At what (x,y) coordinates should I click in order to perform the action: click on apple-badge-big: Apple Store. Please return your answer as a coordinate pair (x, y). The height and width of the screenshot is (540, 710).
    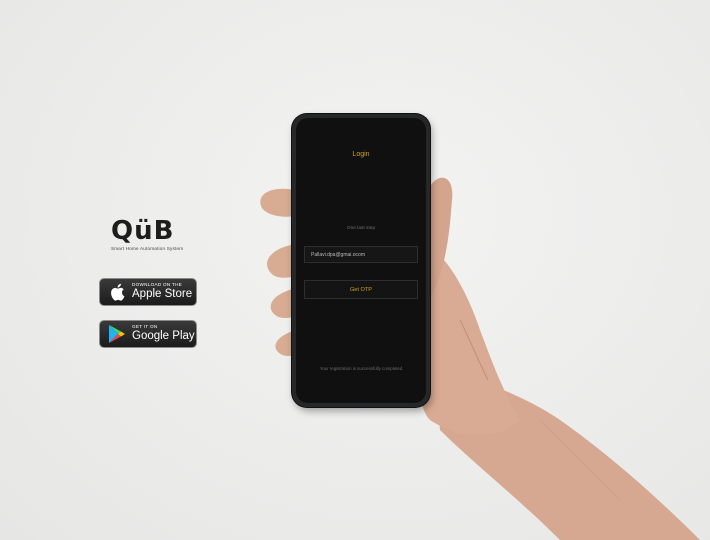
    Looking at the image, I should click on (162, 294).